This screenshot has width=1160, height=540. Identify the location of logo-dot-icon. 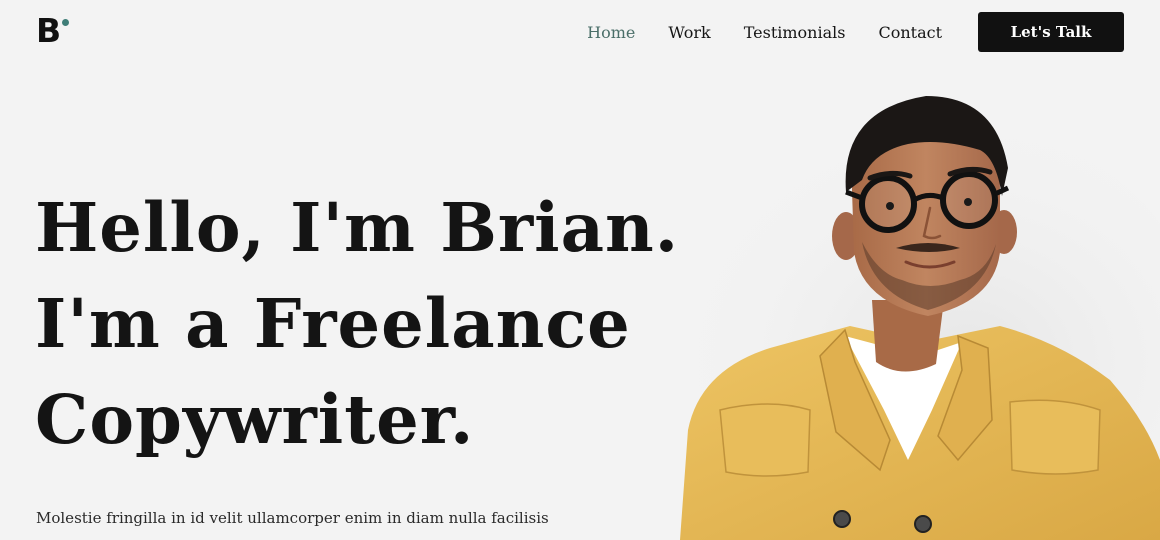
(66, 22).